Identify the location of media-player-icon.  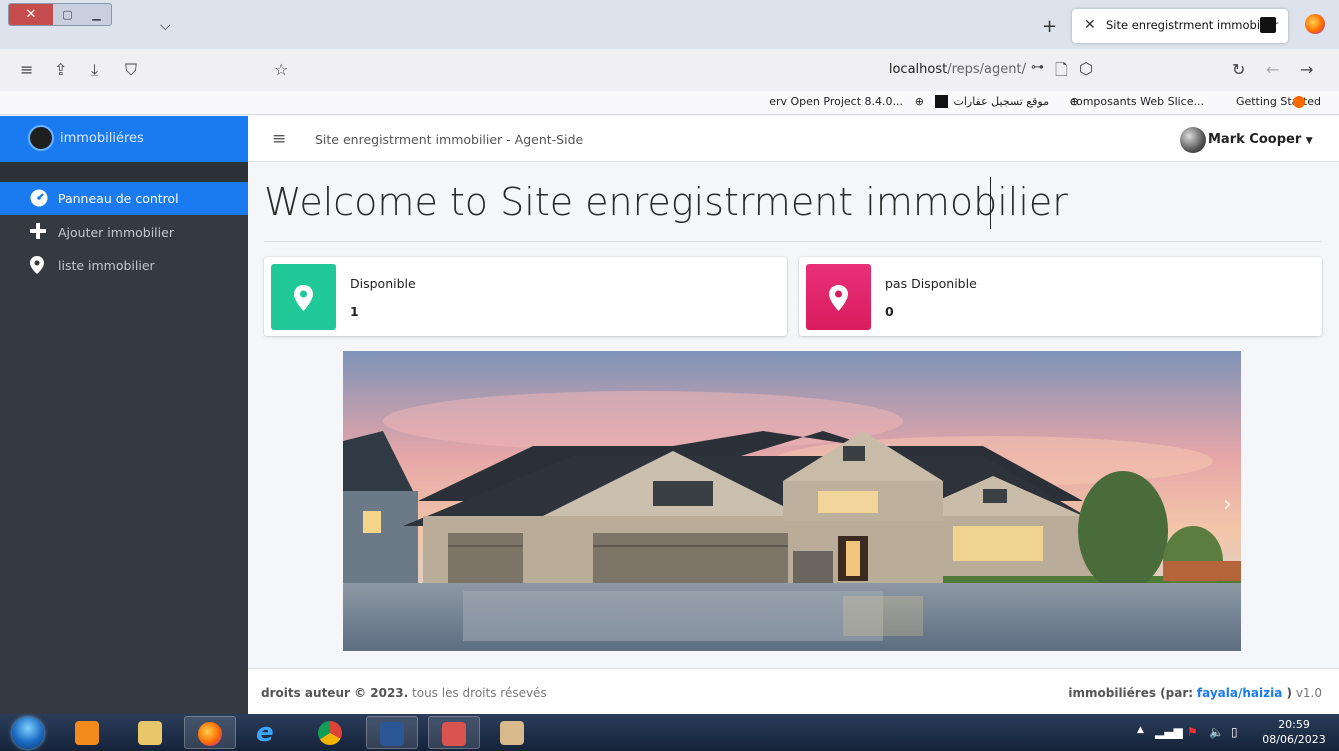
(87, 733).